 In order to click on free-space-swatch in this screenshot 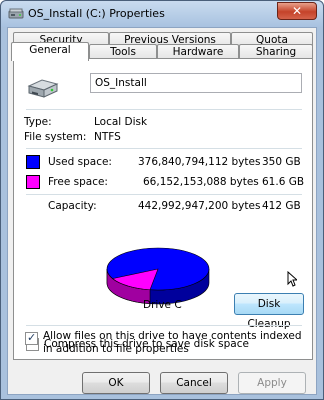, I will do `click(33, 182)`.